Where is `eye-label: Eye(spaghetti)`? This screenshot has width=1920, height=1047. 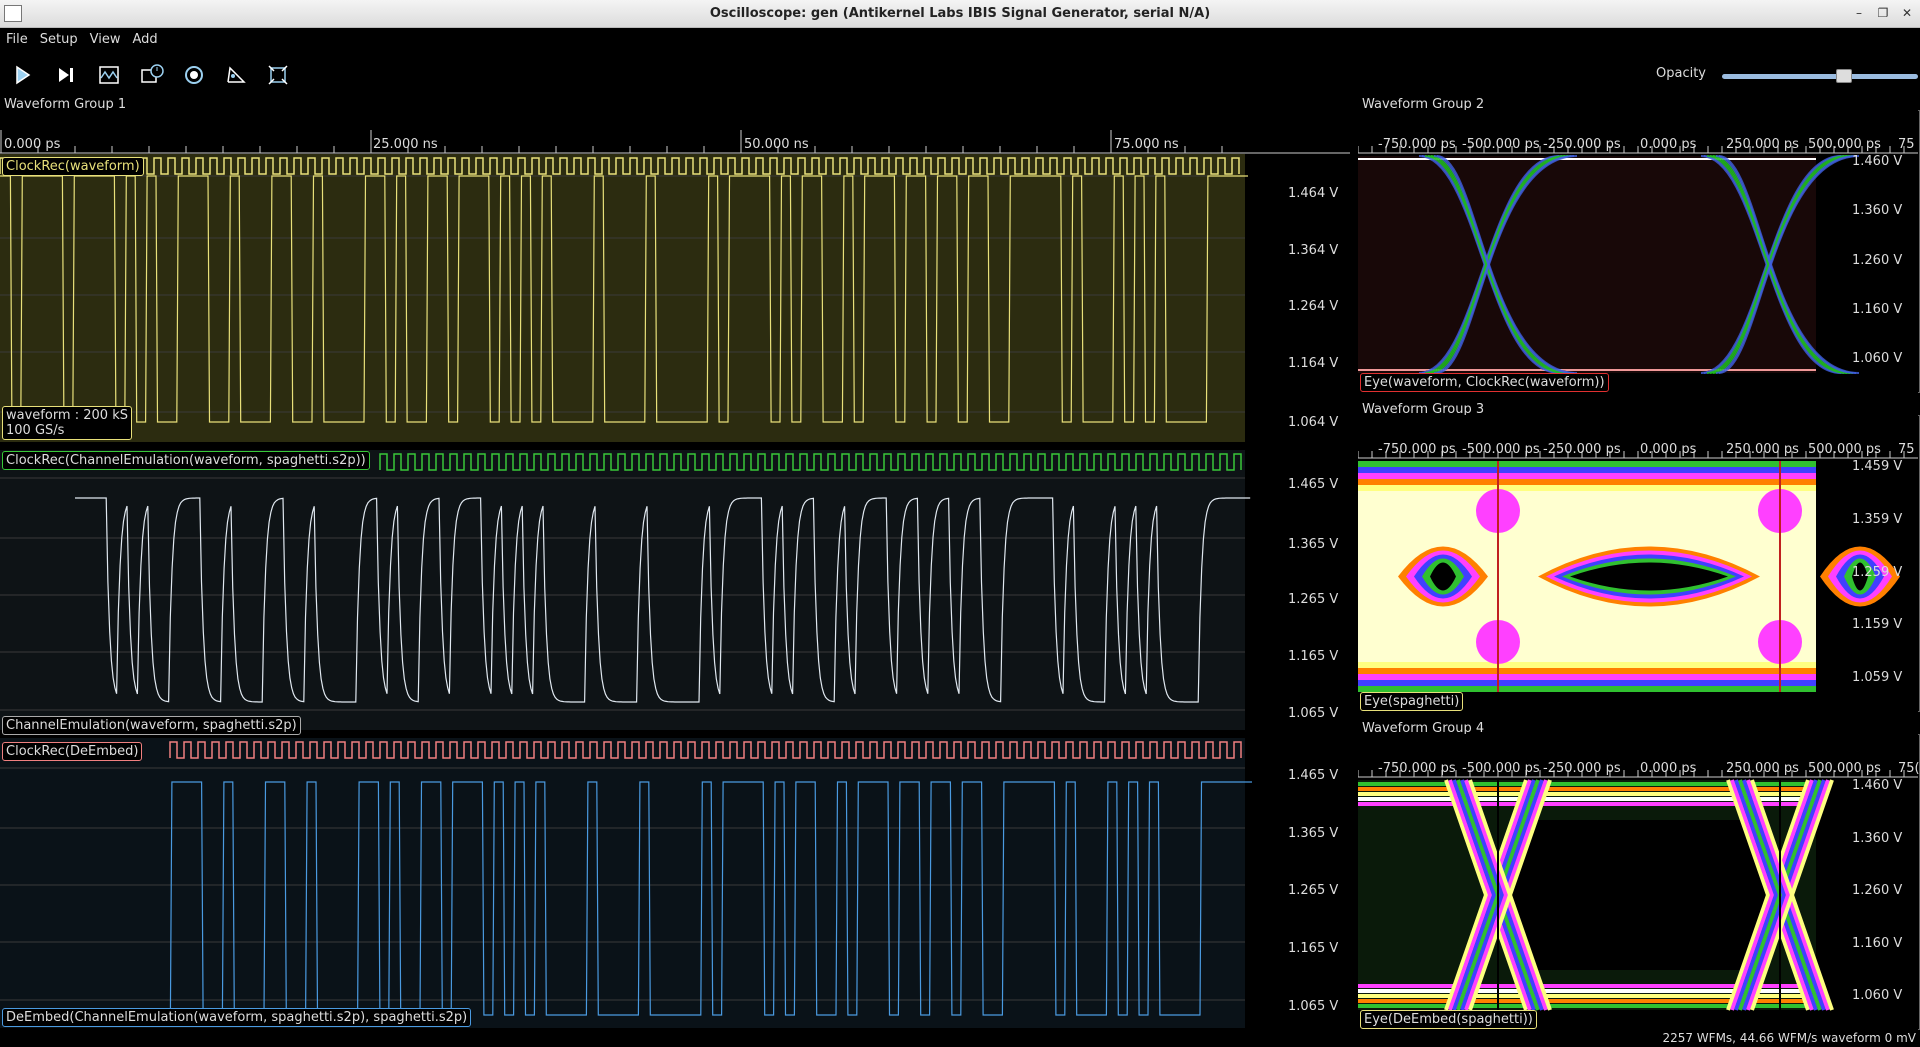 eye-label: Eye(spaghetti) is located at coordinates (1412, 701).